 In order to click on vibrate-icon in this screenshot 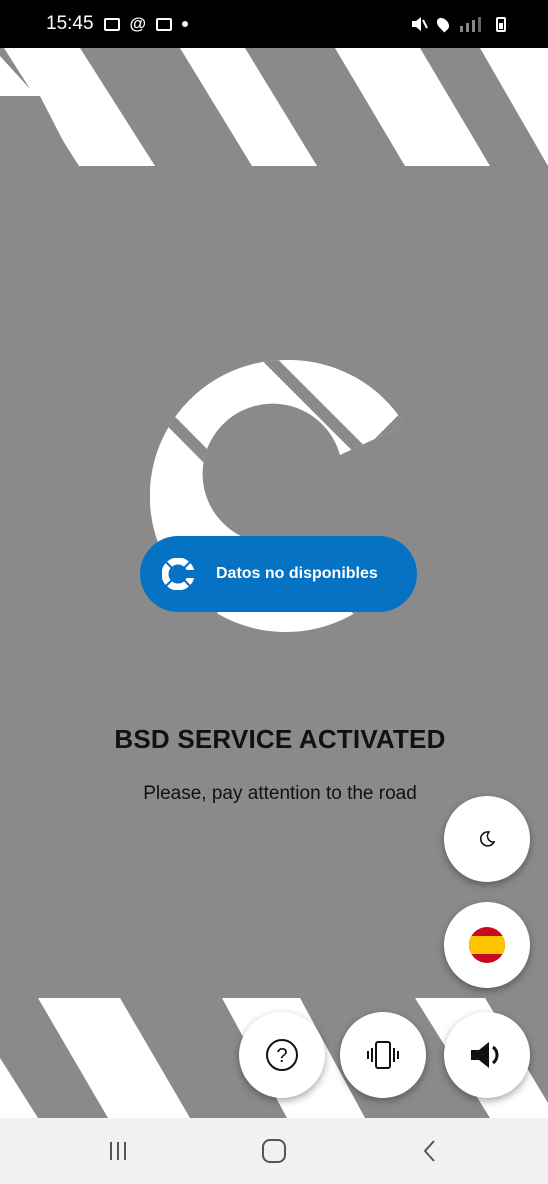, I will do `click(383, 1055)`.